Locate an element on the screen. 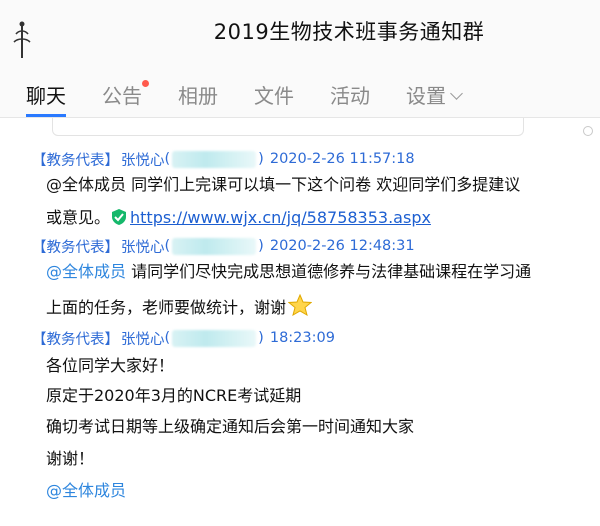 The image size is (600, 526). message-text: 原定于2020年3月的NCRE考试延期 is located at coordinates (174, 395).